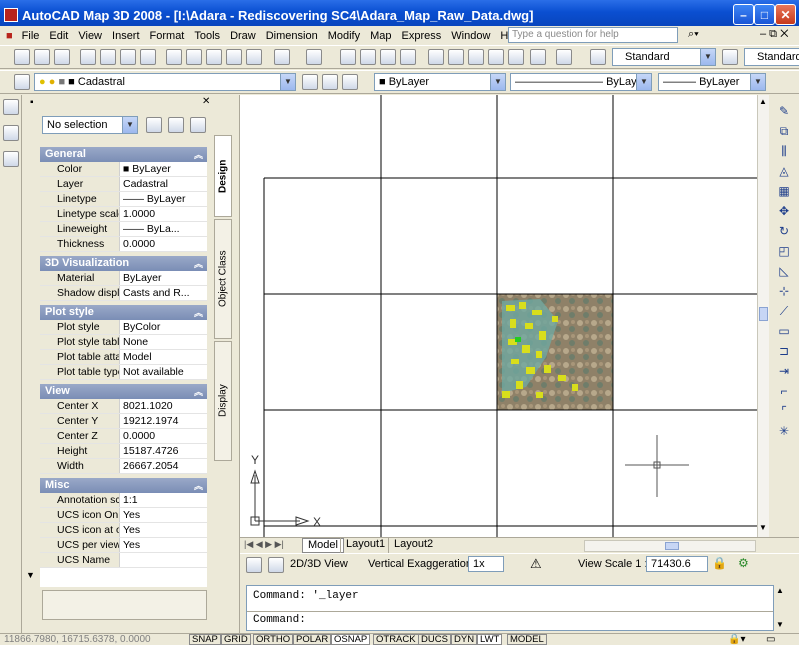  Describe the element at coordinates (90, 125) in the screenshot. I see `selection-select: No selection ▼` at that location.